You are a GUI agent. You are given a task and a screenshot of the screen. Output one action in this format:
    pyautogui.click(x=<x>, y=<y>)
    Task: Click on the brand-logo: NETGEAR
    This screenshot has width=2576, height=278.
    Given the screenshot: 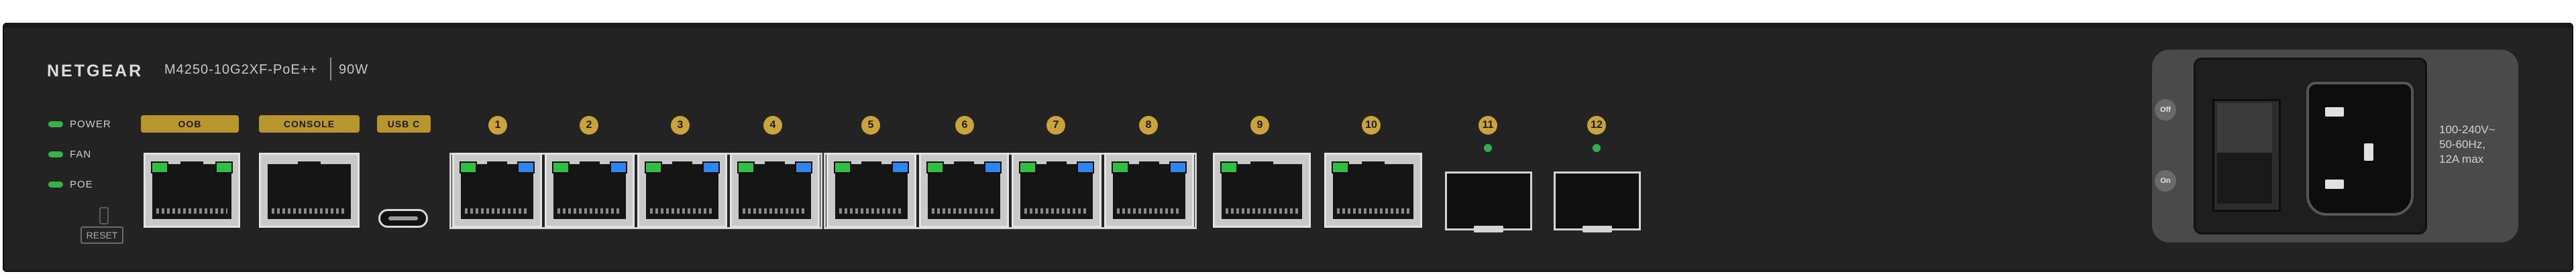 What is the action you would take?
    pyautogui.click(x=95, y=71)
    